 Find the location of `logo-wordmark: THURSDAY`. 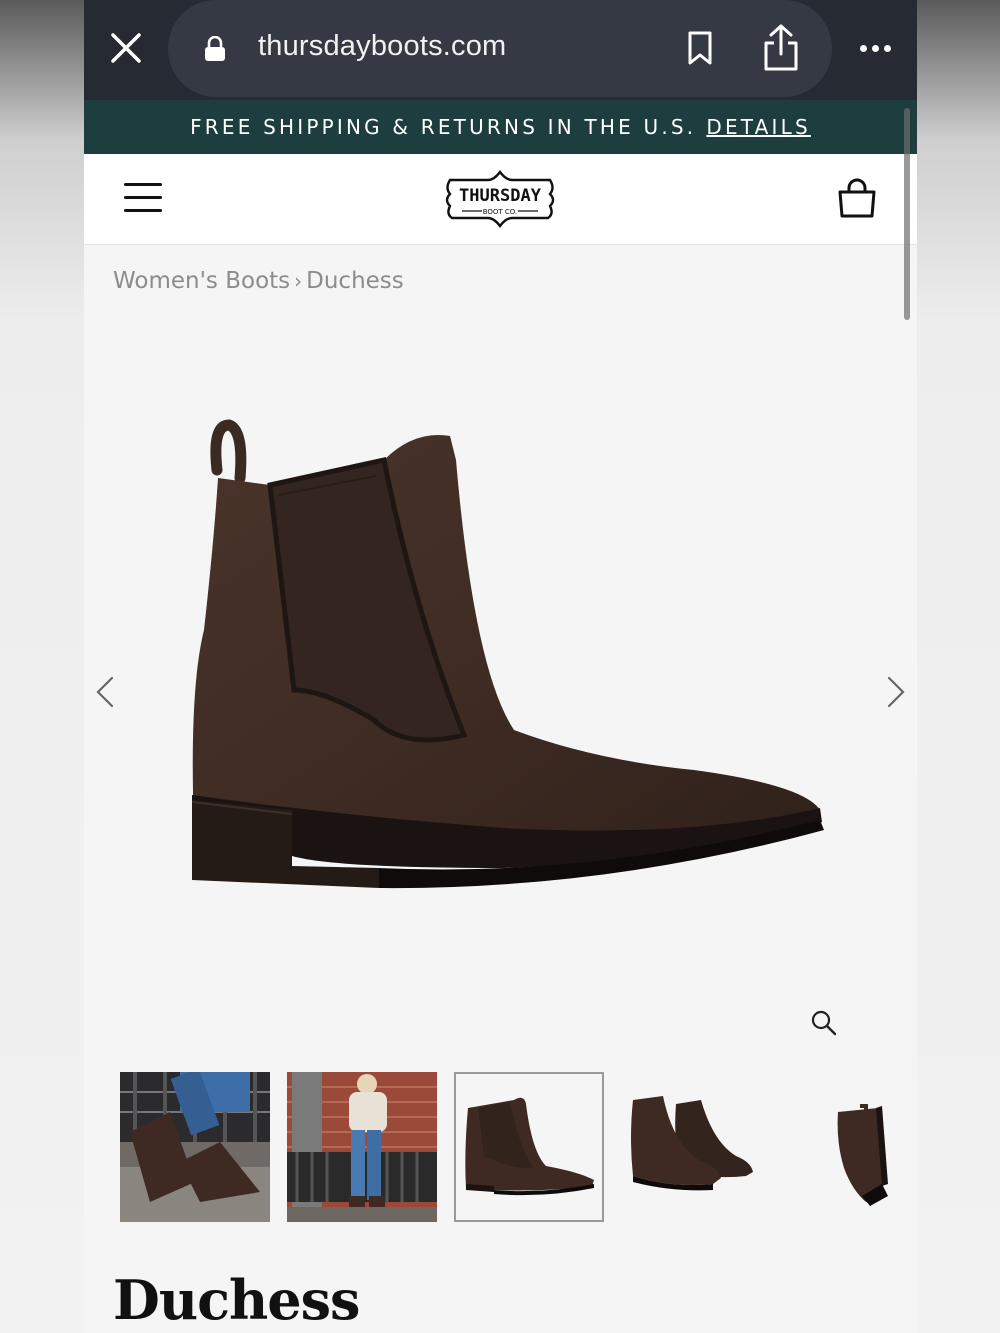

logo-wordmark: THURSDAY is located at coordinates (500, 196).